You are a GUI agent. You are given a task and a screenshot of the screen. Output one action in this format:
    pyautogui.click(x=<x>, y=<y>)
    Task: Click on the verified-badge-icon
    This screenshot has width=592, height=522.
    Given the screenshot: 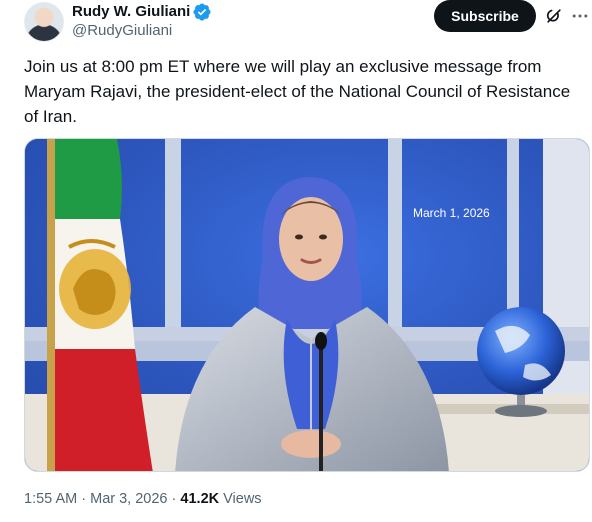 What is the action you would take?
    pyautogui.click(x=202, y=12)
    